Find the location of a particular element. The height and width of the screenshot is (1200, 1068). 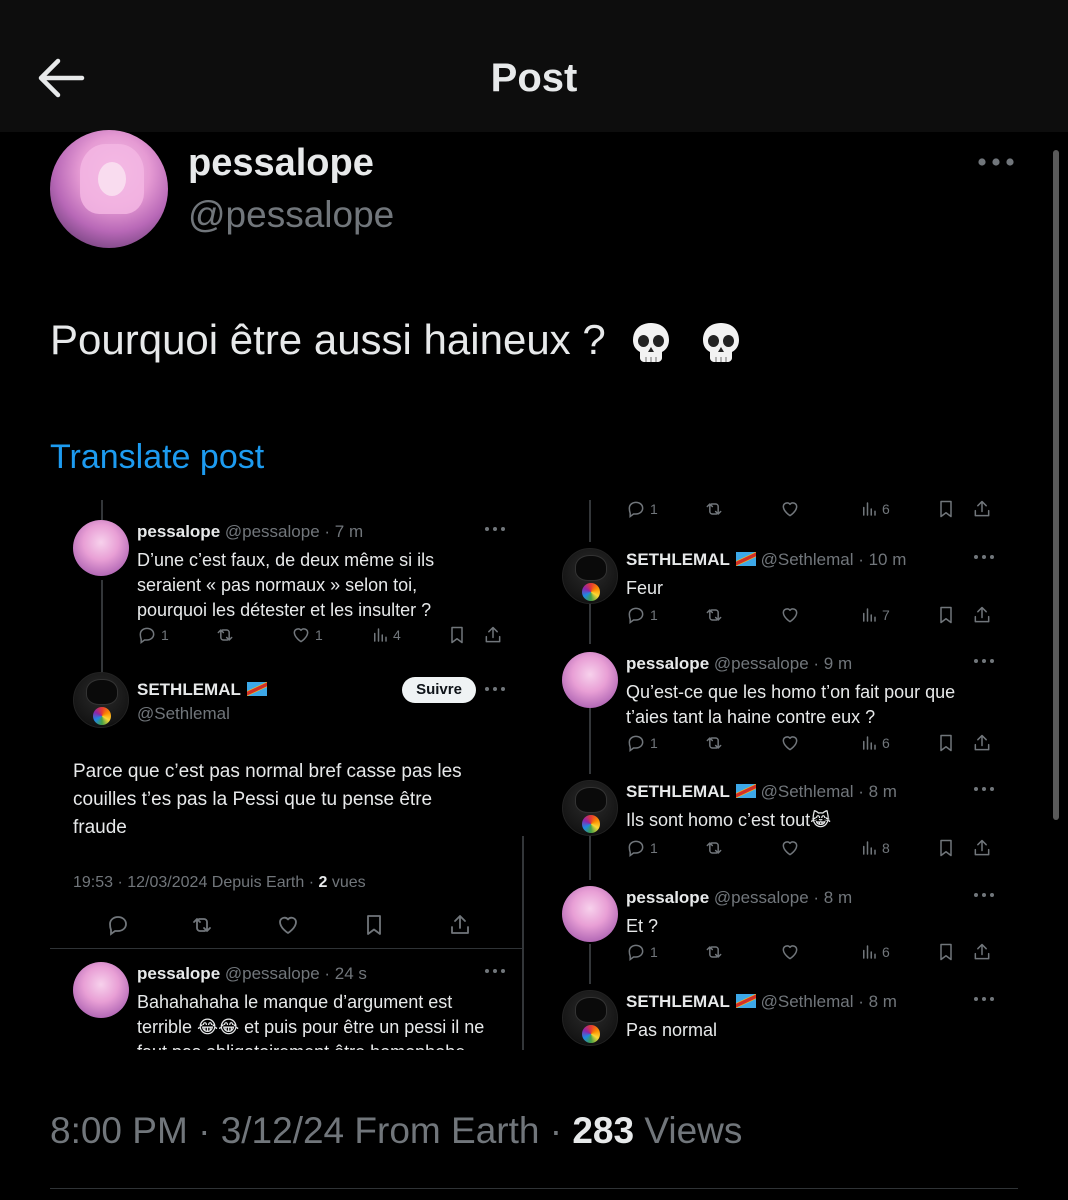

laughing-emoji-icon: 😂😂 is located at coordinates (218, 1027).